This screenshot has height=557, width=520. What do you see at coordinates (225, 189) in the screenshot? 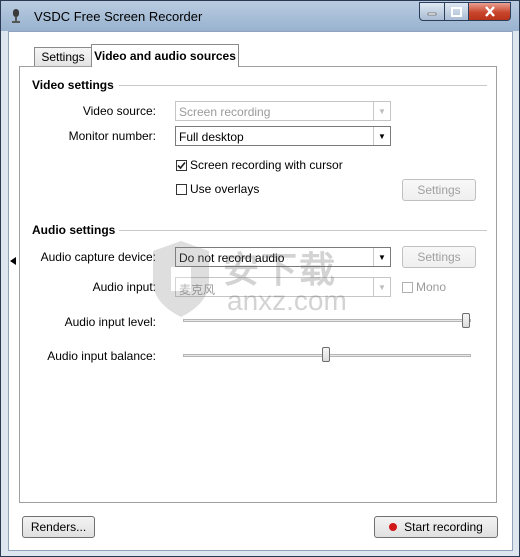
I see `overlays-checkbox-label: Use overlays` at bounding box center [225, 189].